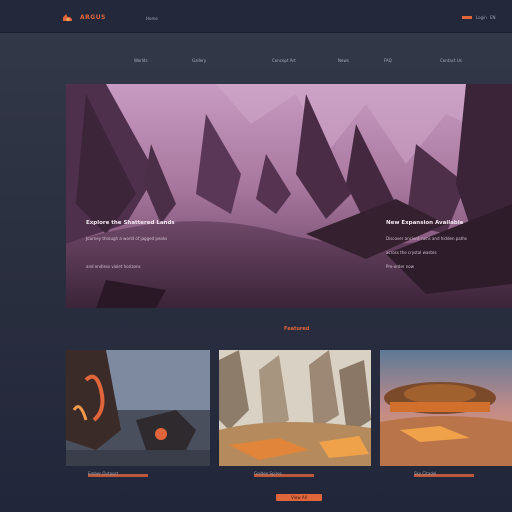 The image size is (512, 512). Describe the element at coordinates (93, 17) in the screenshot. I see `brand-name: ARGUS` at that location.